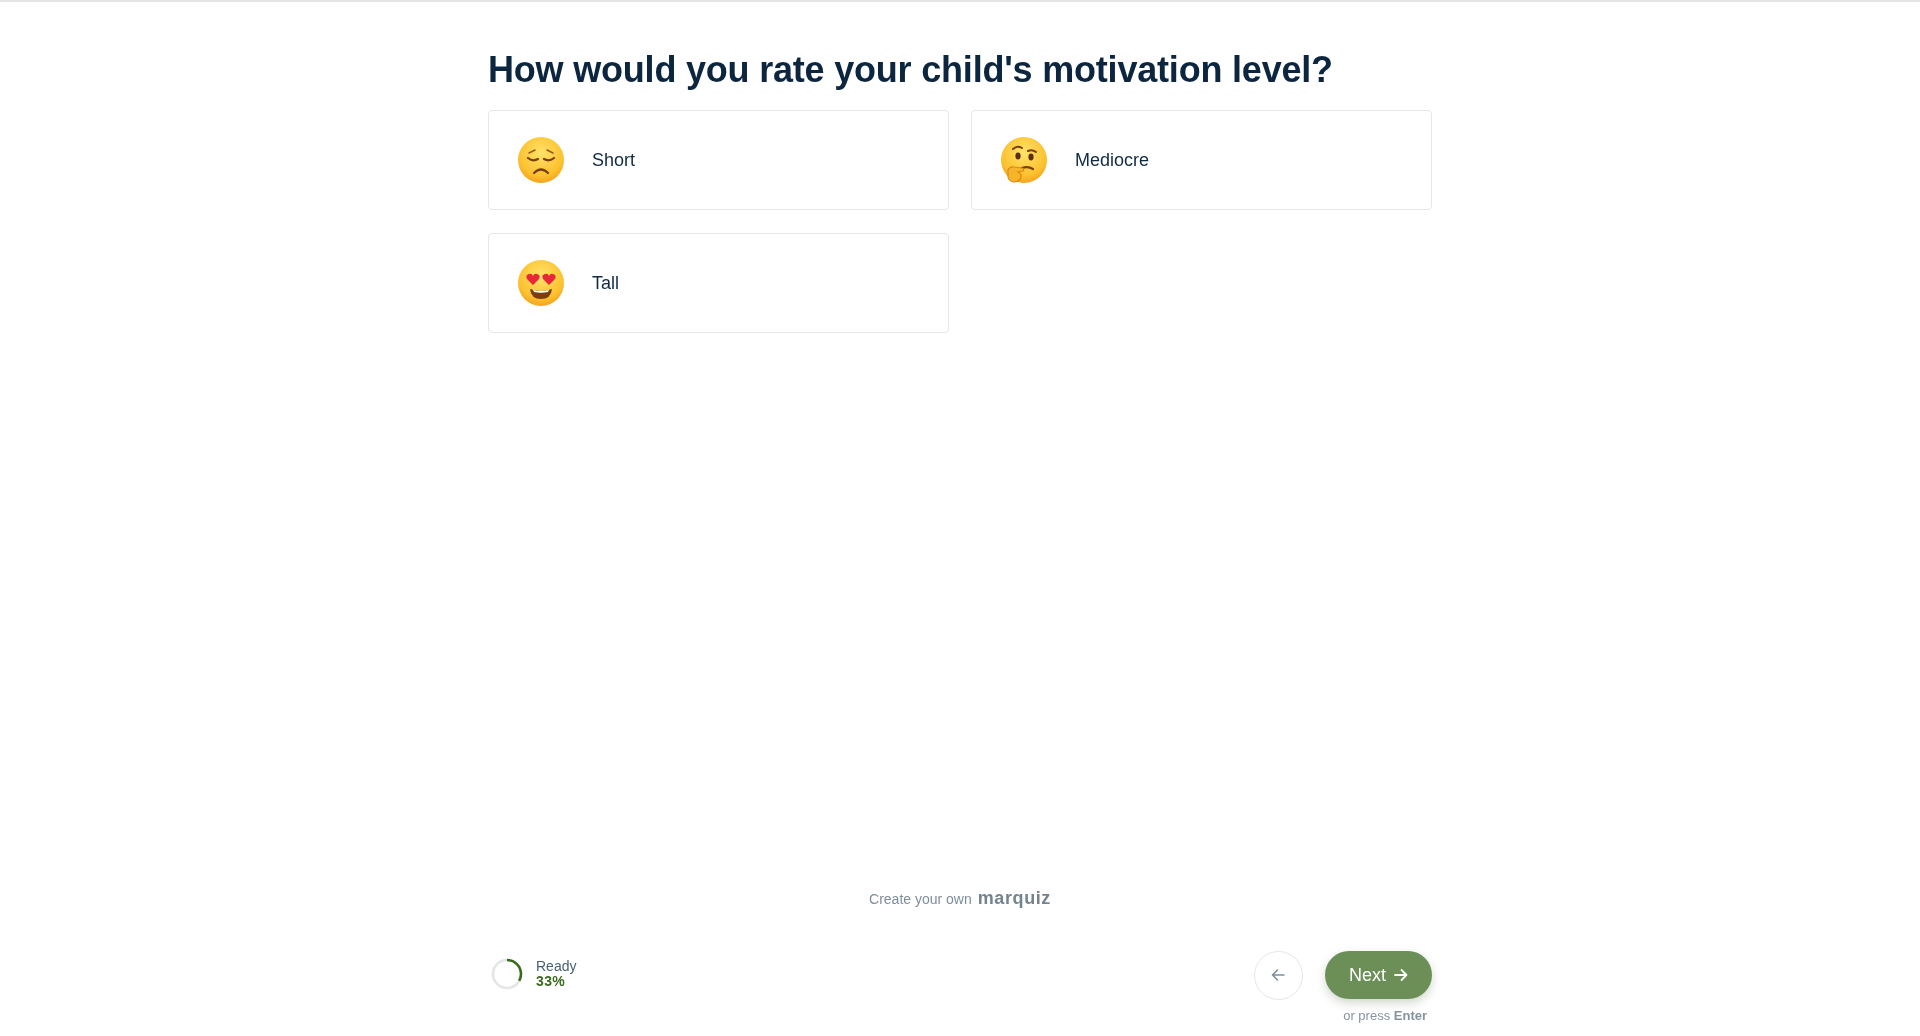  Describe the element at coordinates (1401, 975) in the screenshot. I see `arrow-right-icon` at that location.